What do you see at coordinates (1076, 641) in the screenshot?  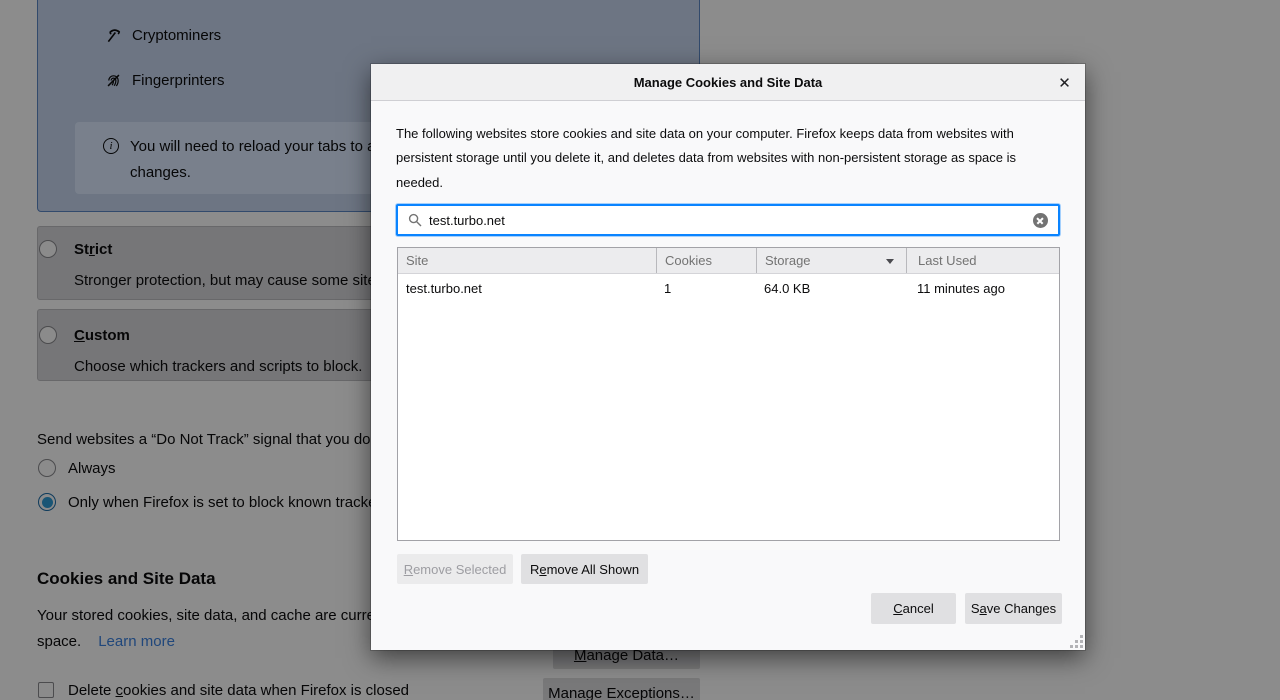 I see `resize-grip` at bounding box center [1076, 641].